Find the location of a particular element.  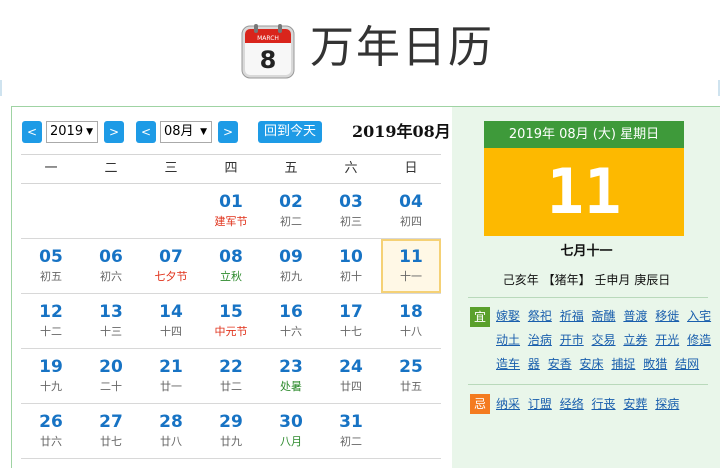

ji-activity-link: 纳采 is located at coordinates (508, 404).